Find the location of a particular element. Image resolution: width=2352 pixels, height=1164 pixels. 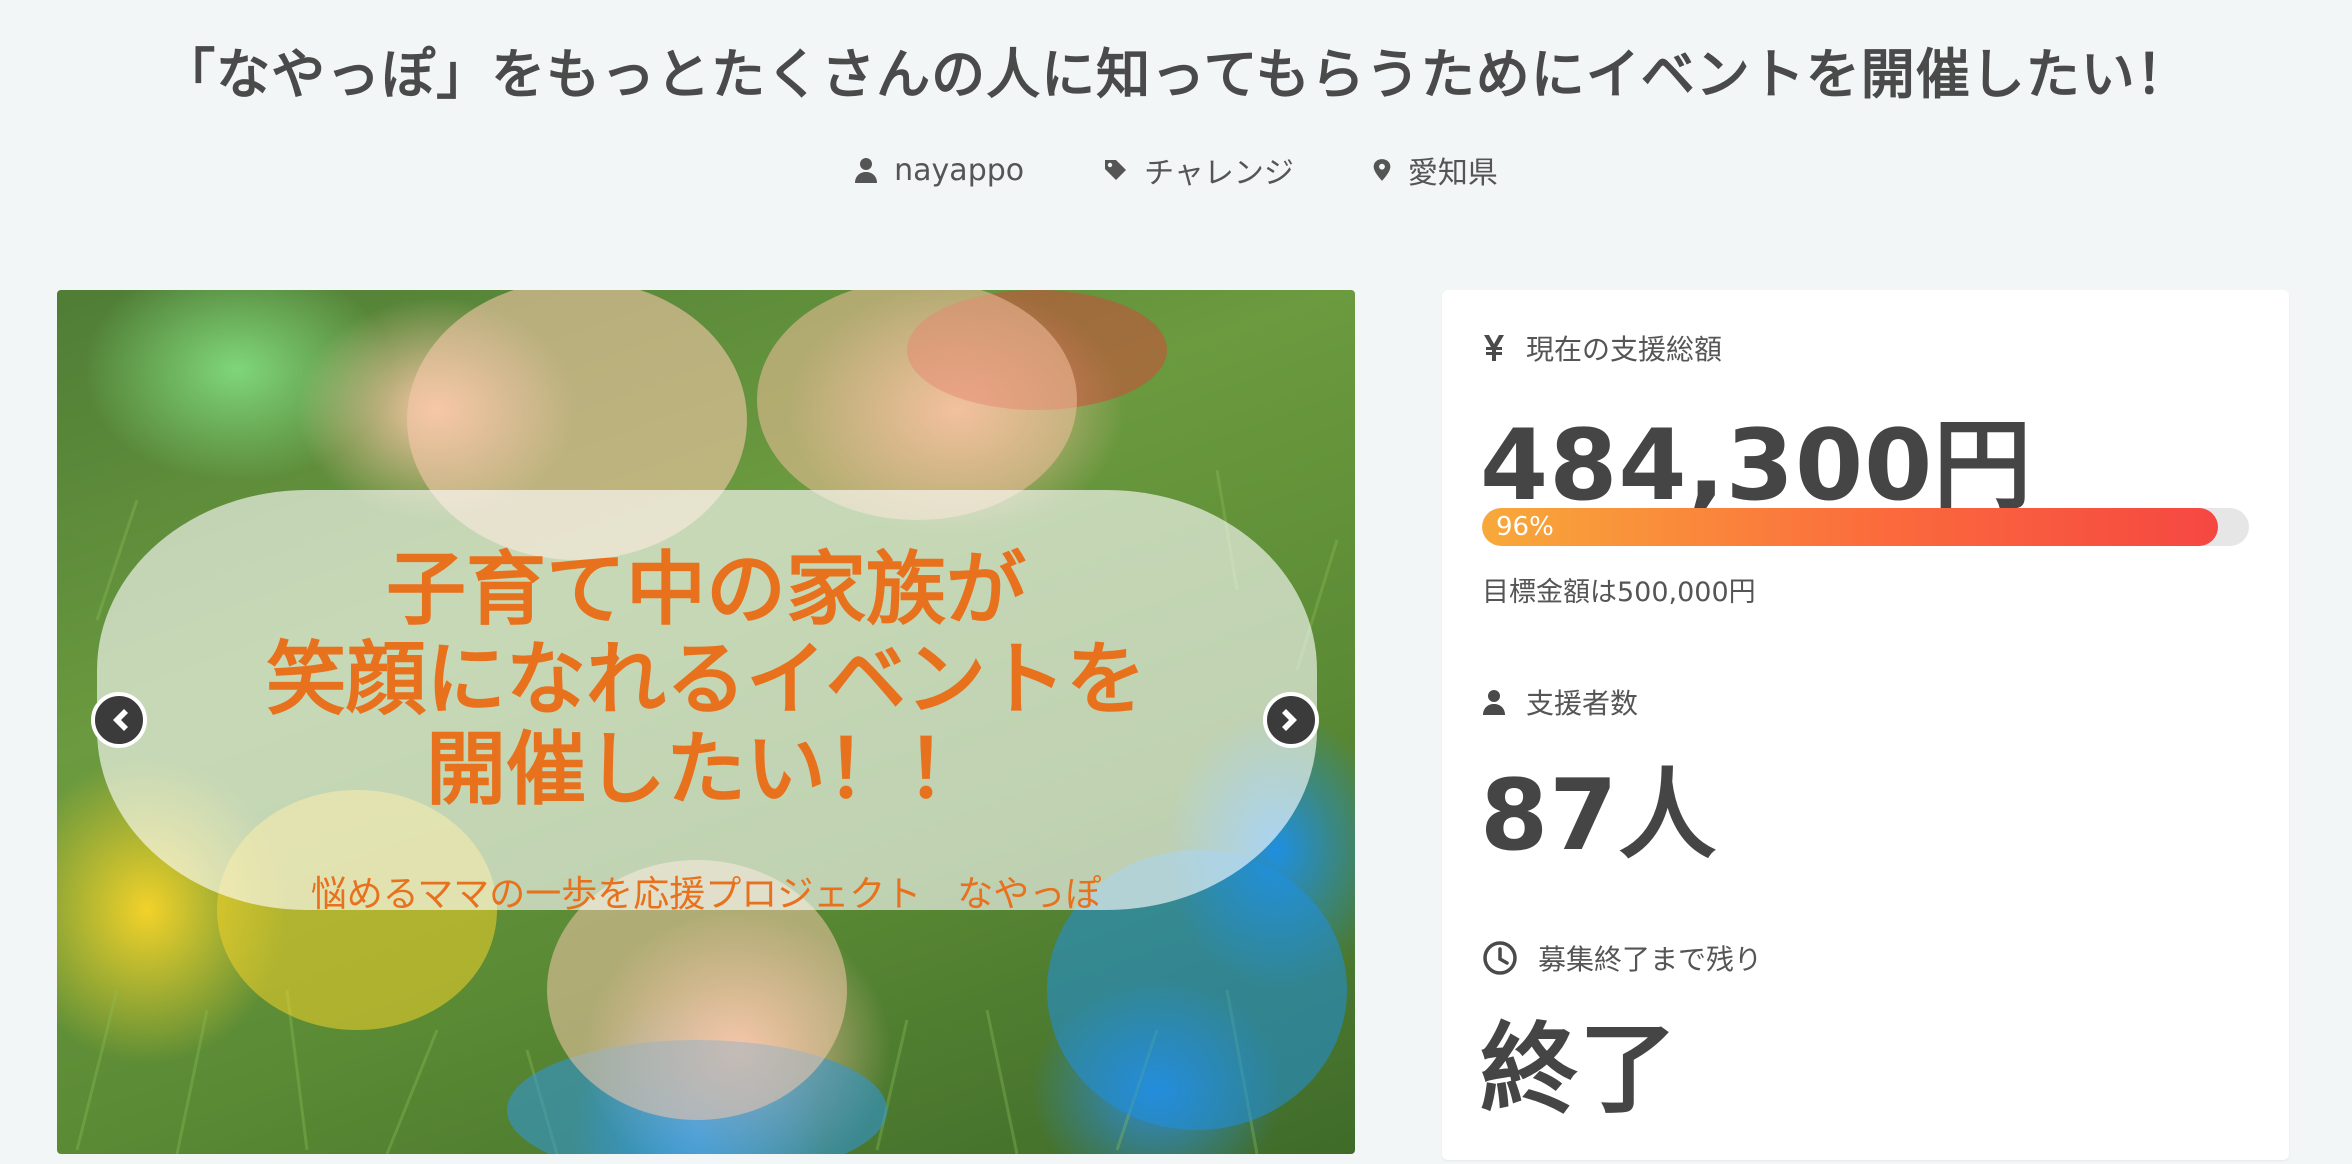

supporters-count: 87人 is located at coordinates (1599, 816).